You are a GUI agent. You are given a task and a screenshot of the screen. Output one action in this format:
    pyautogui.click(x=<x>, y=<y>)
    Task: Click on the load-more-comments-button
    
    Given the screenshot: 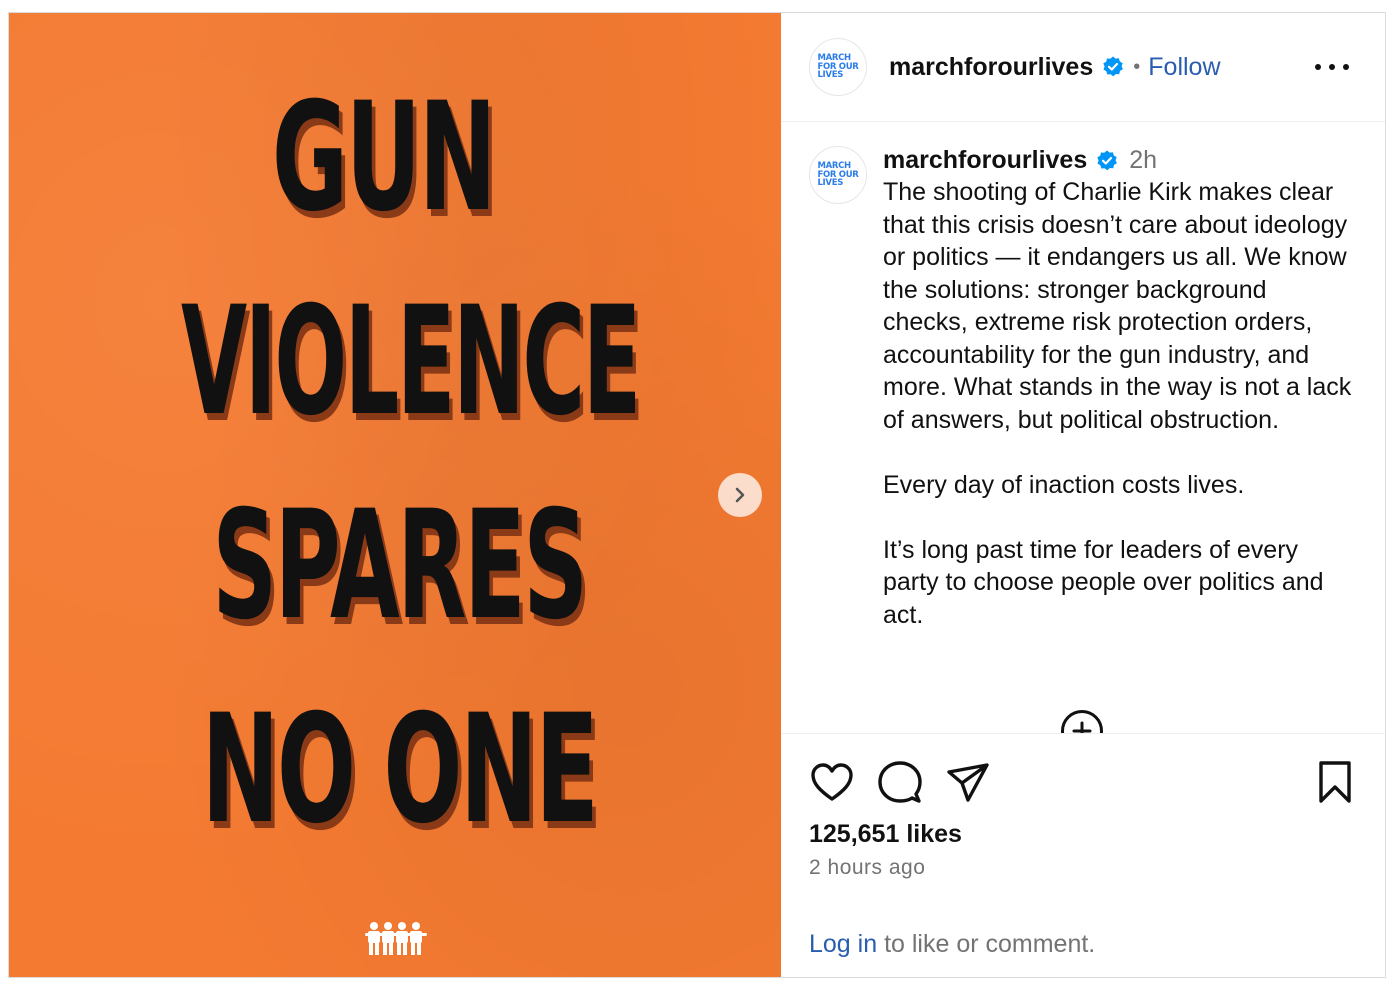 What is the action you would take?
    pyautogui.click(x=1082, y=721)
    